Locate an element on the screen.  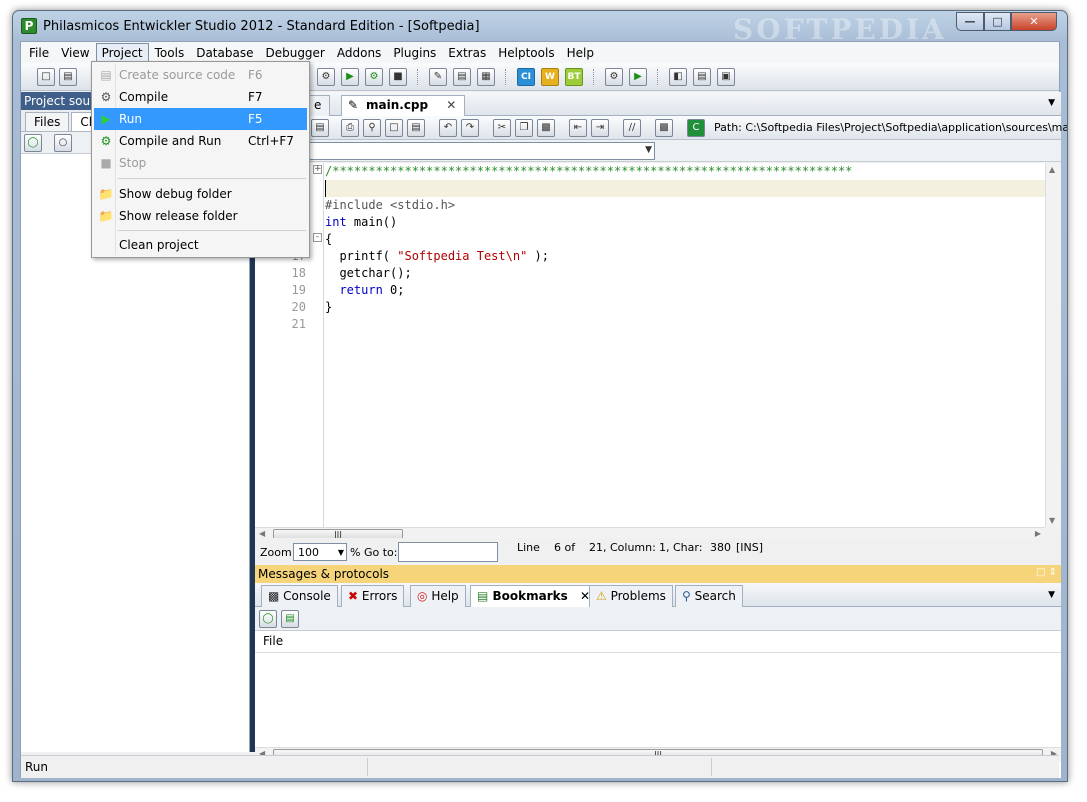
ci-icon: CI is located at coordinates (526, 77).